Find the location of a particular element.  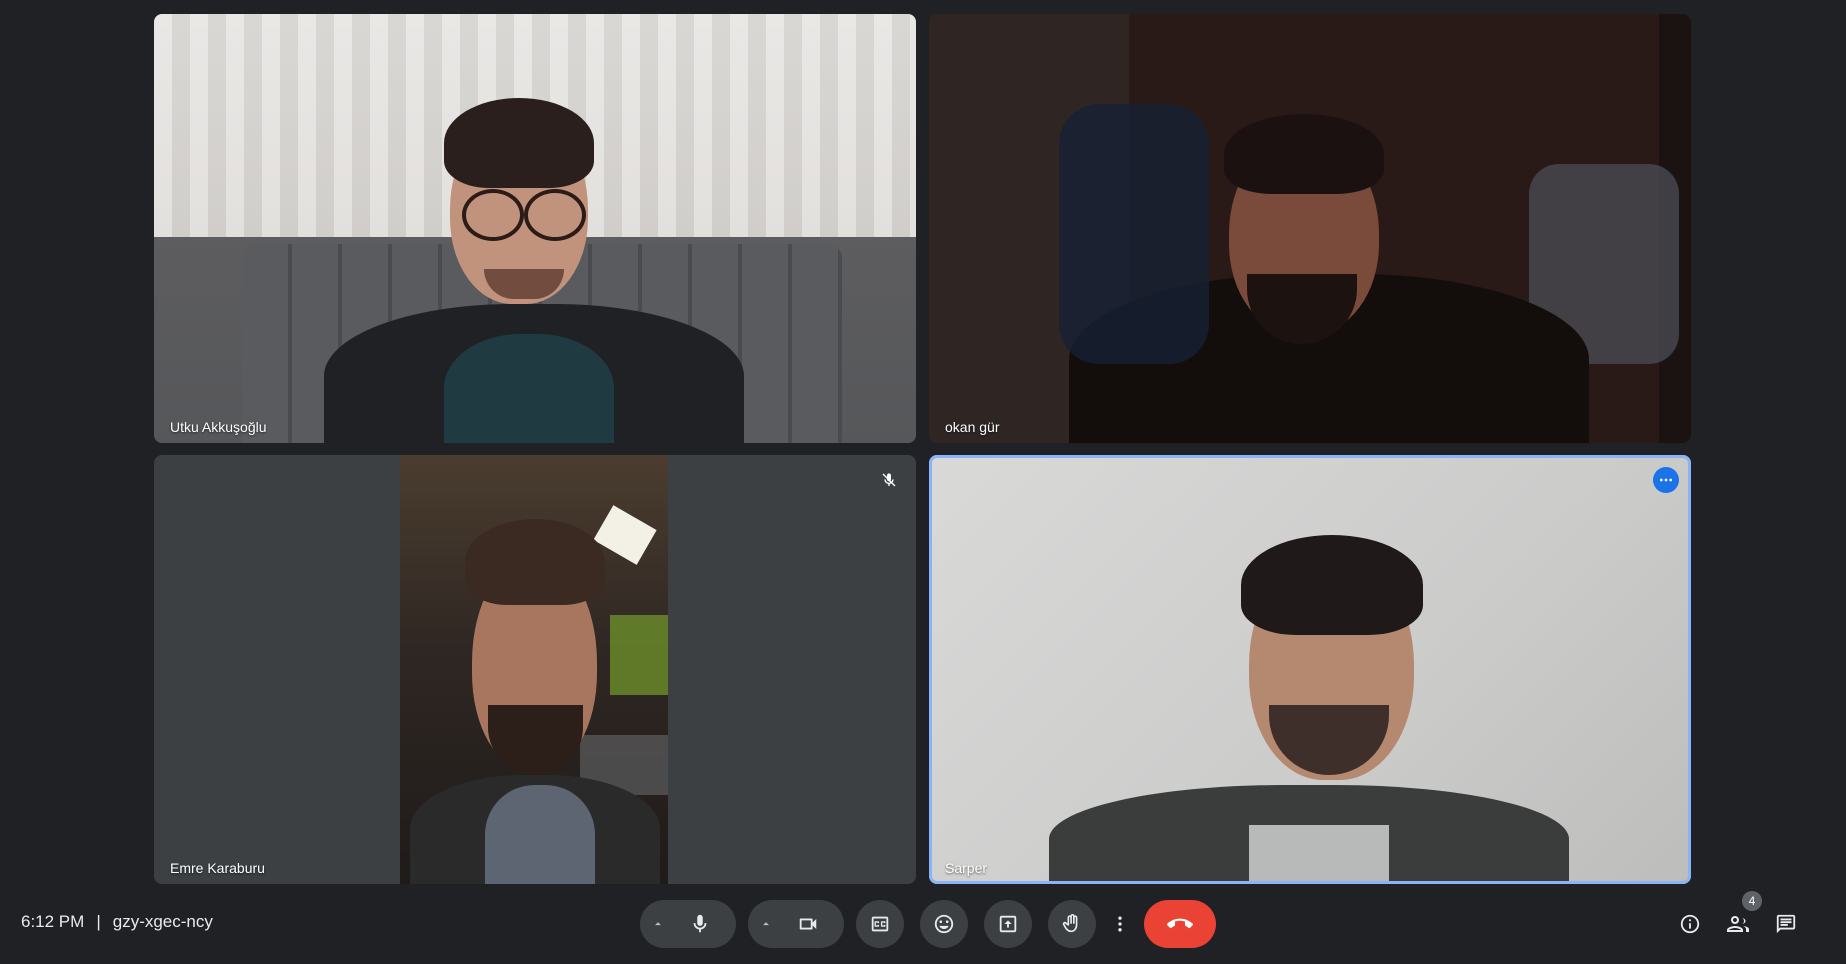

more-options-button is located at coordinates (1120, 924).